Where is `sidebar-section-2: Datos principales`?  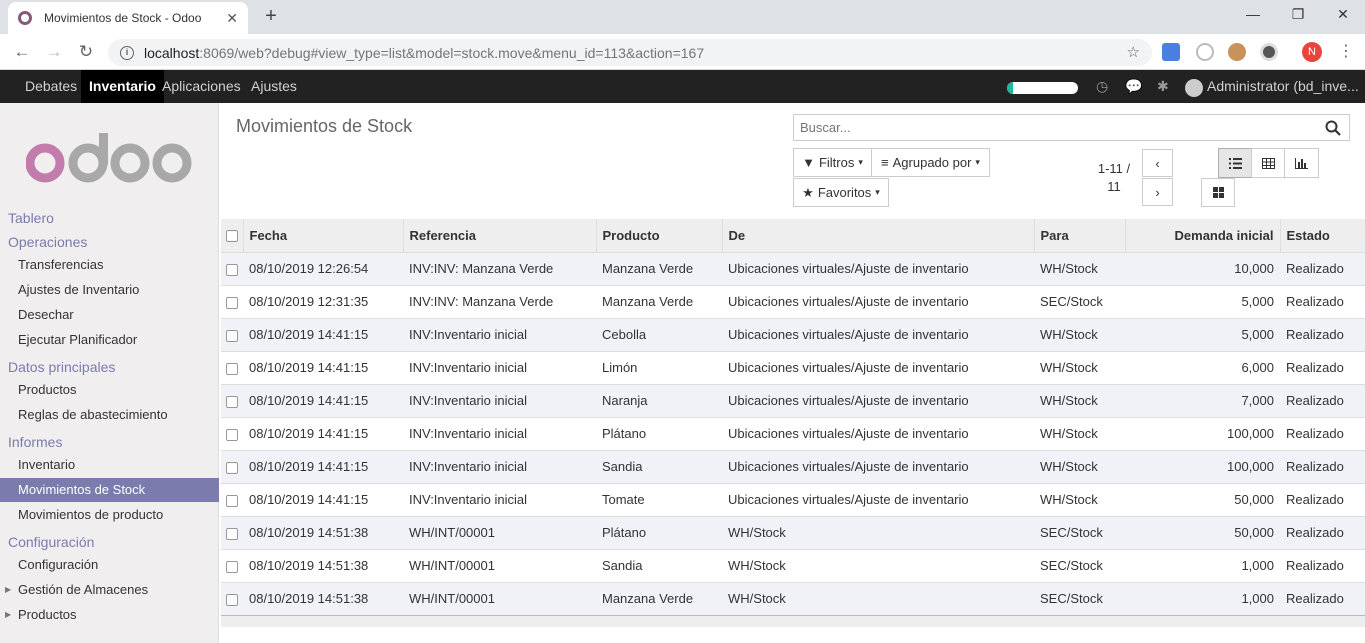 sidebar-section-2: Datos principales is located at coordinates (61, 367).